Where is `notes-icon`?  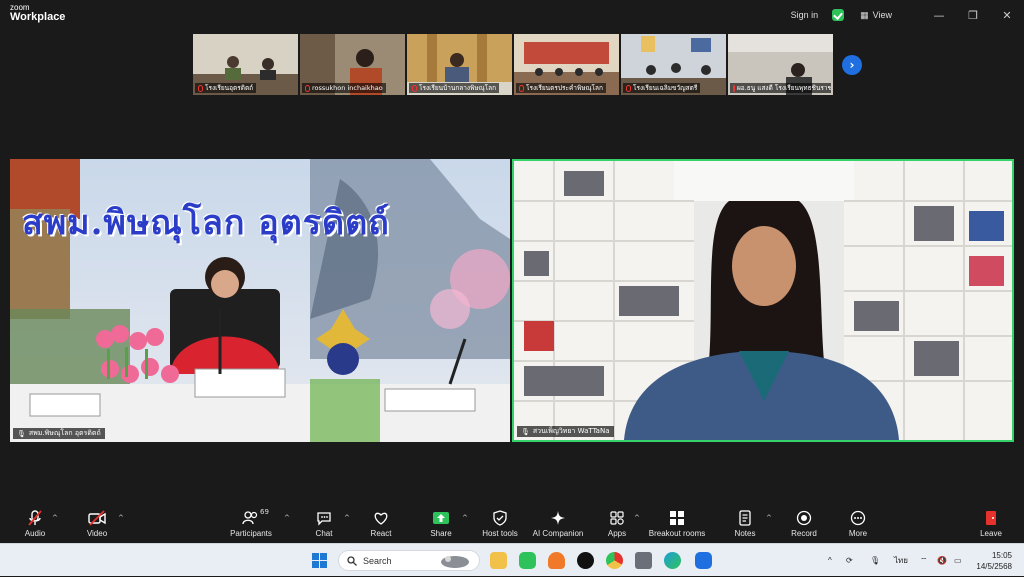 notes-icon is located at coordinates (745, 518).